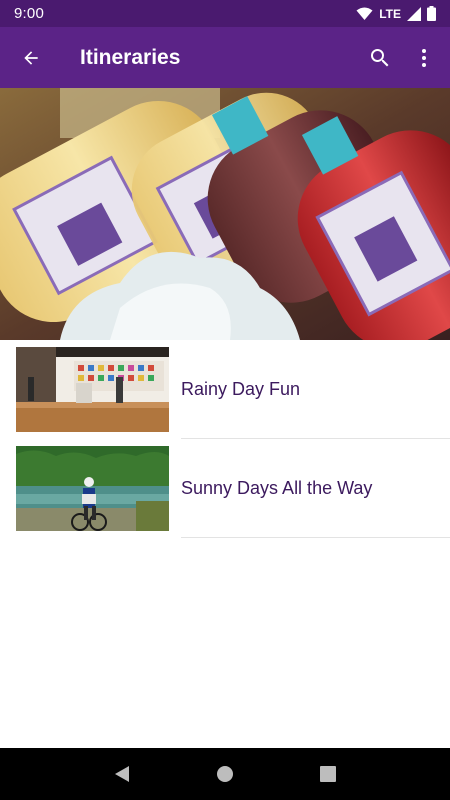 This screenshot has width=450, height=800. I want to click on search-icon, so click(380, 57).